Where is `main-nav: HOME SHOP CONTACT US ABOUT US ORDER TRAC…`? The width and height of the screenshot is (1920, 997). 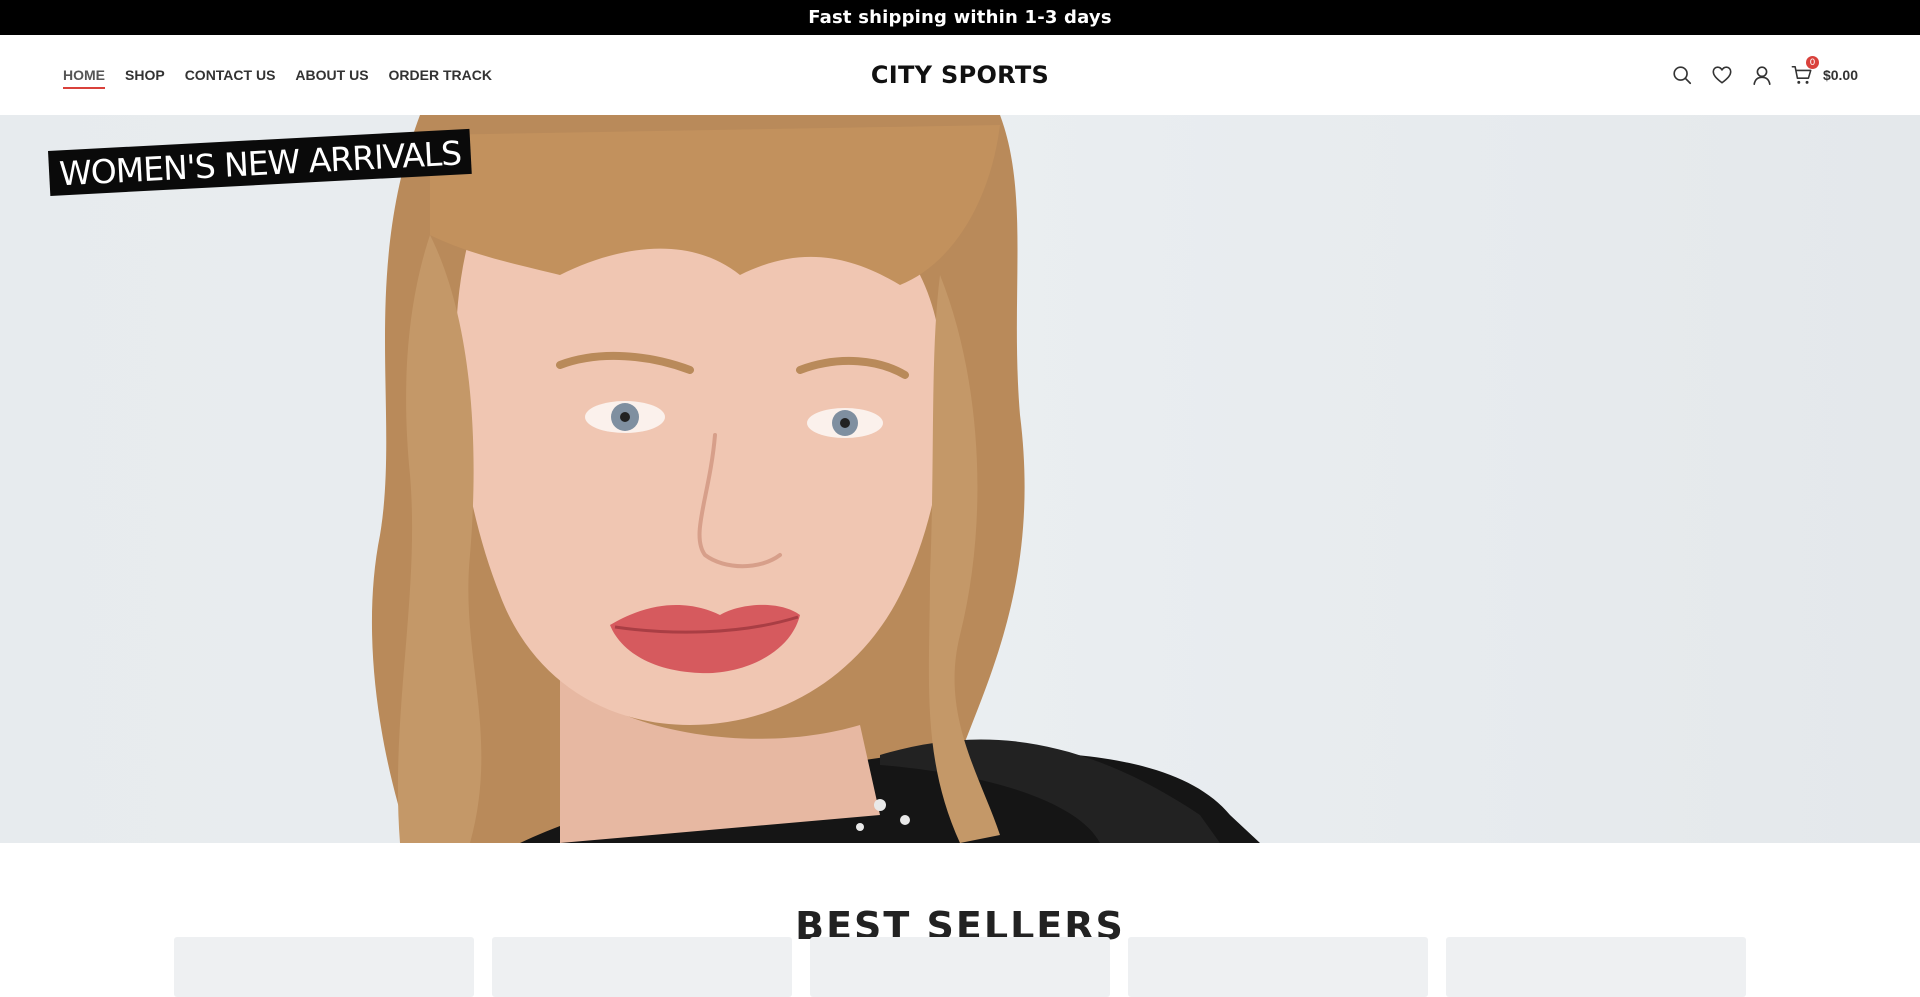
main-nav: HOME SHOP CONTACT US ABOUT US ORDER TRAC… is located at coordinates (277, 75).